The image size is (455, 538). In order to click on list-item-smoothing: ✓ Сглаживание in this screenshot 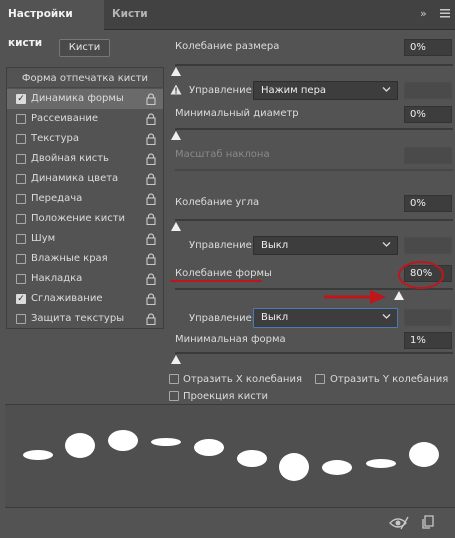, I will do `click(85, 299)`.